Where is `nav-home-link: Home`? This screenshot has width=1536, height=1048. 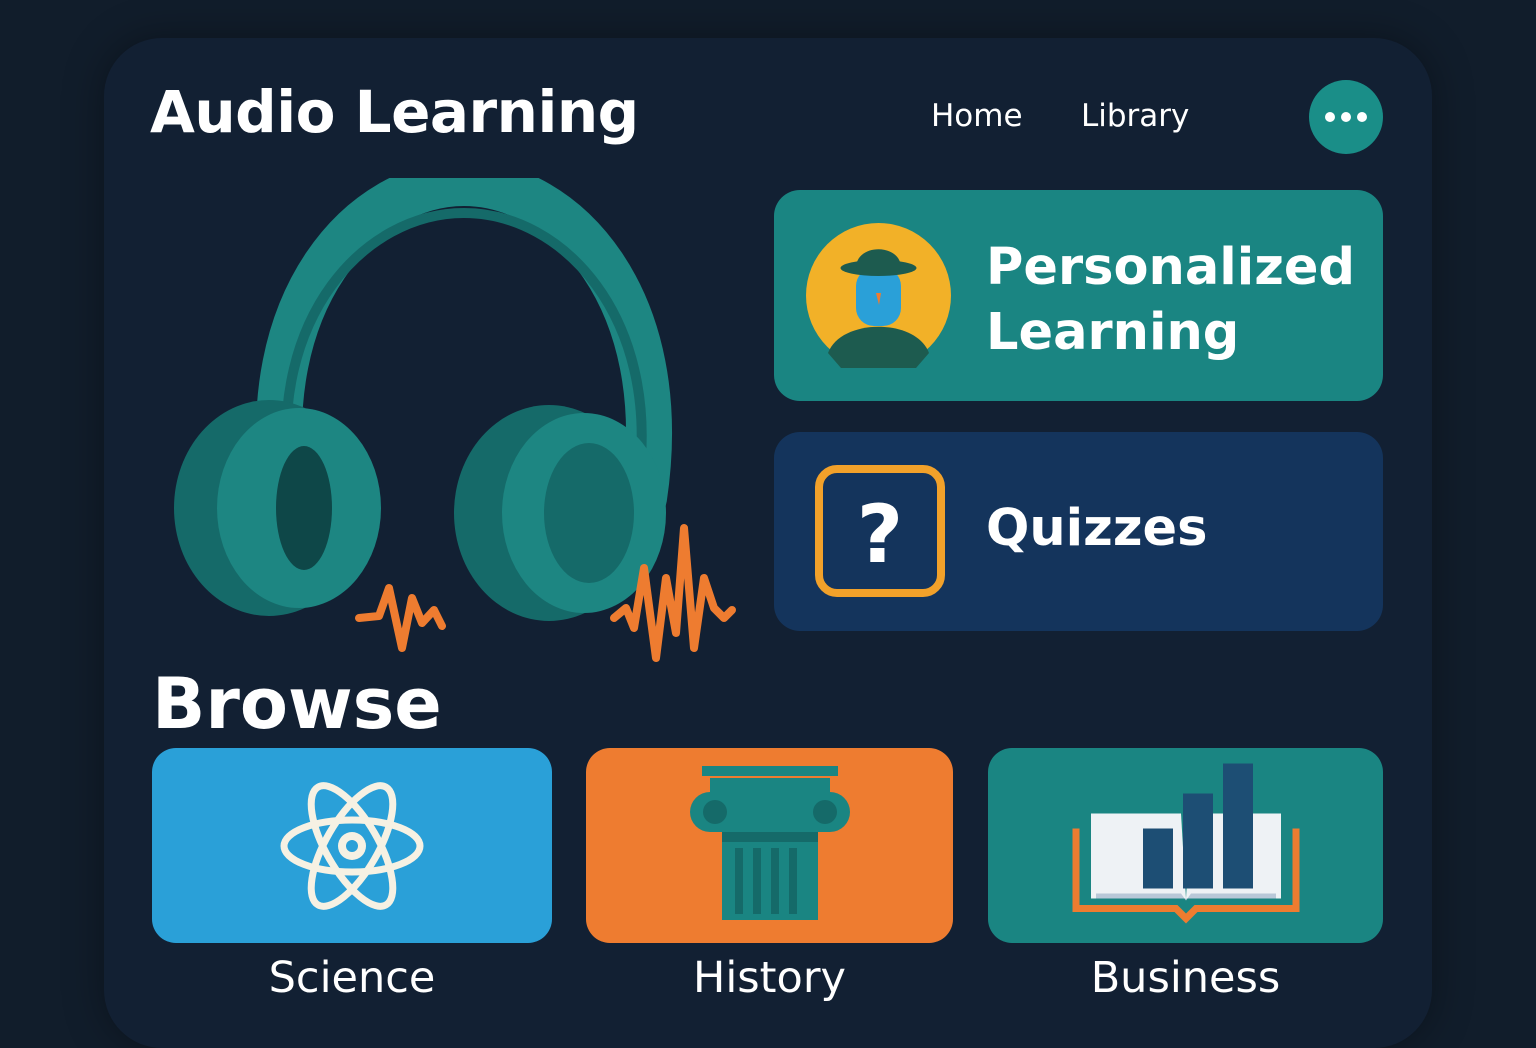 nav-home-link: Home is located at coordinates (977, 116).